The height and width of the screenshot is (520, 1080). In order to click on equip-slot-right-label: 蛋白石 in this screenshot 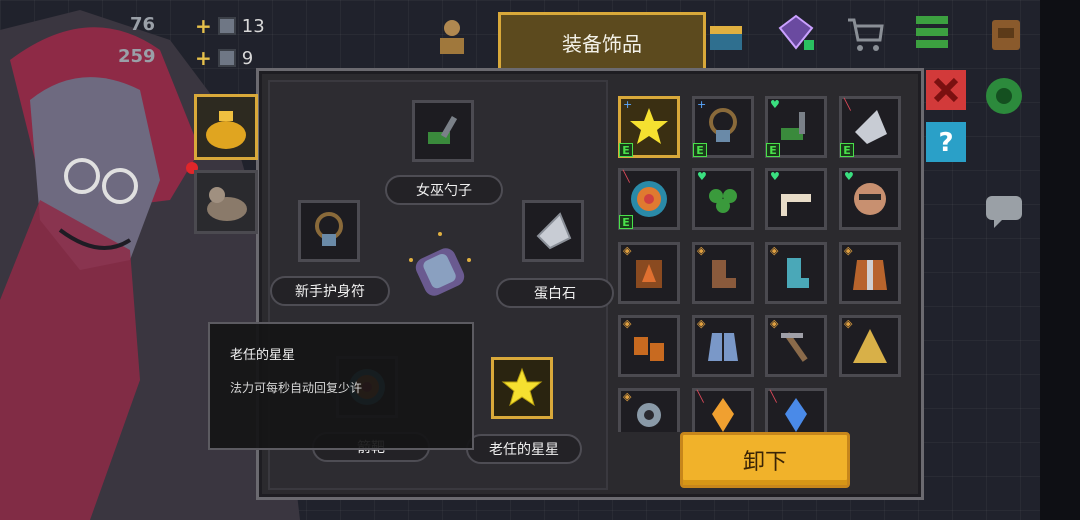, I will do `click(555, 293)`.